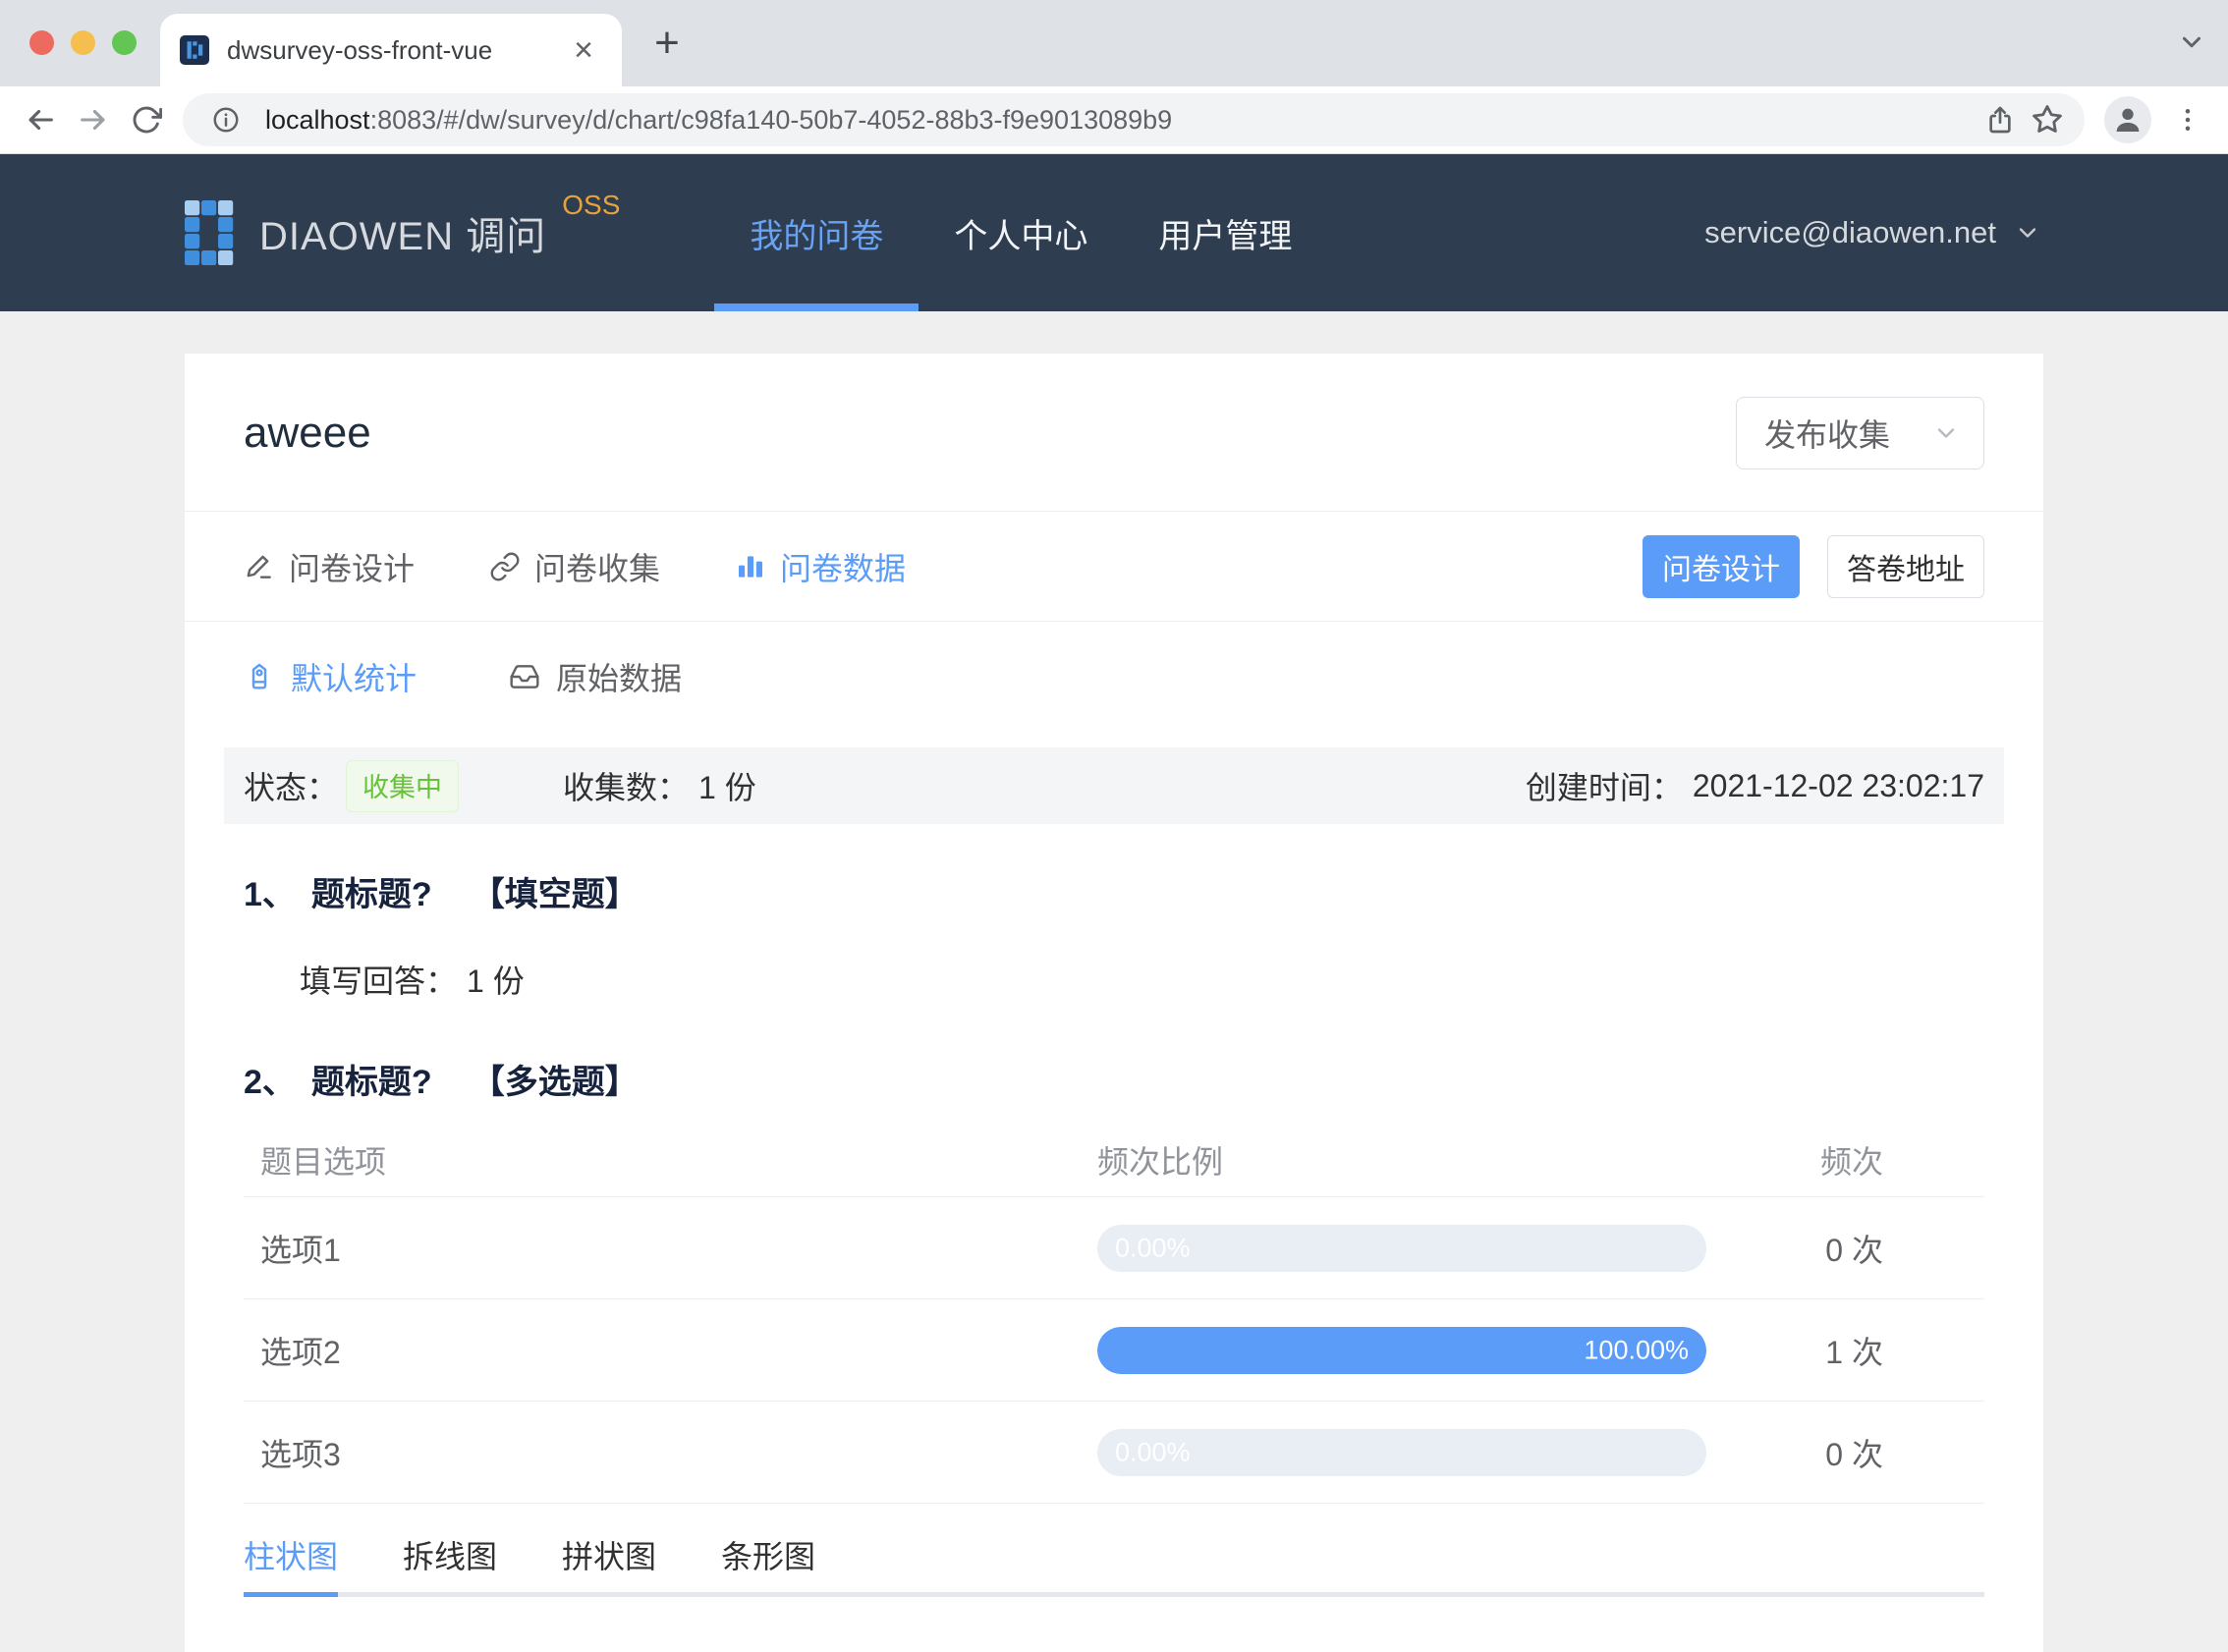 This screenshot has height=1652, width=2228. I want to click on nav-item-personal-center: 个人中心, so click(1021, 232).